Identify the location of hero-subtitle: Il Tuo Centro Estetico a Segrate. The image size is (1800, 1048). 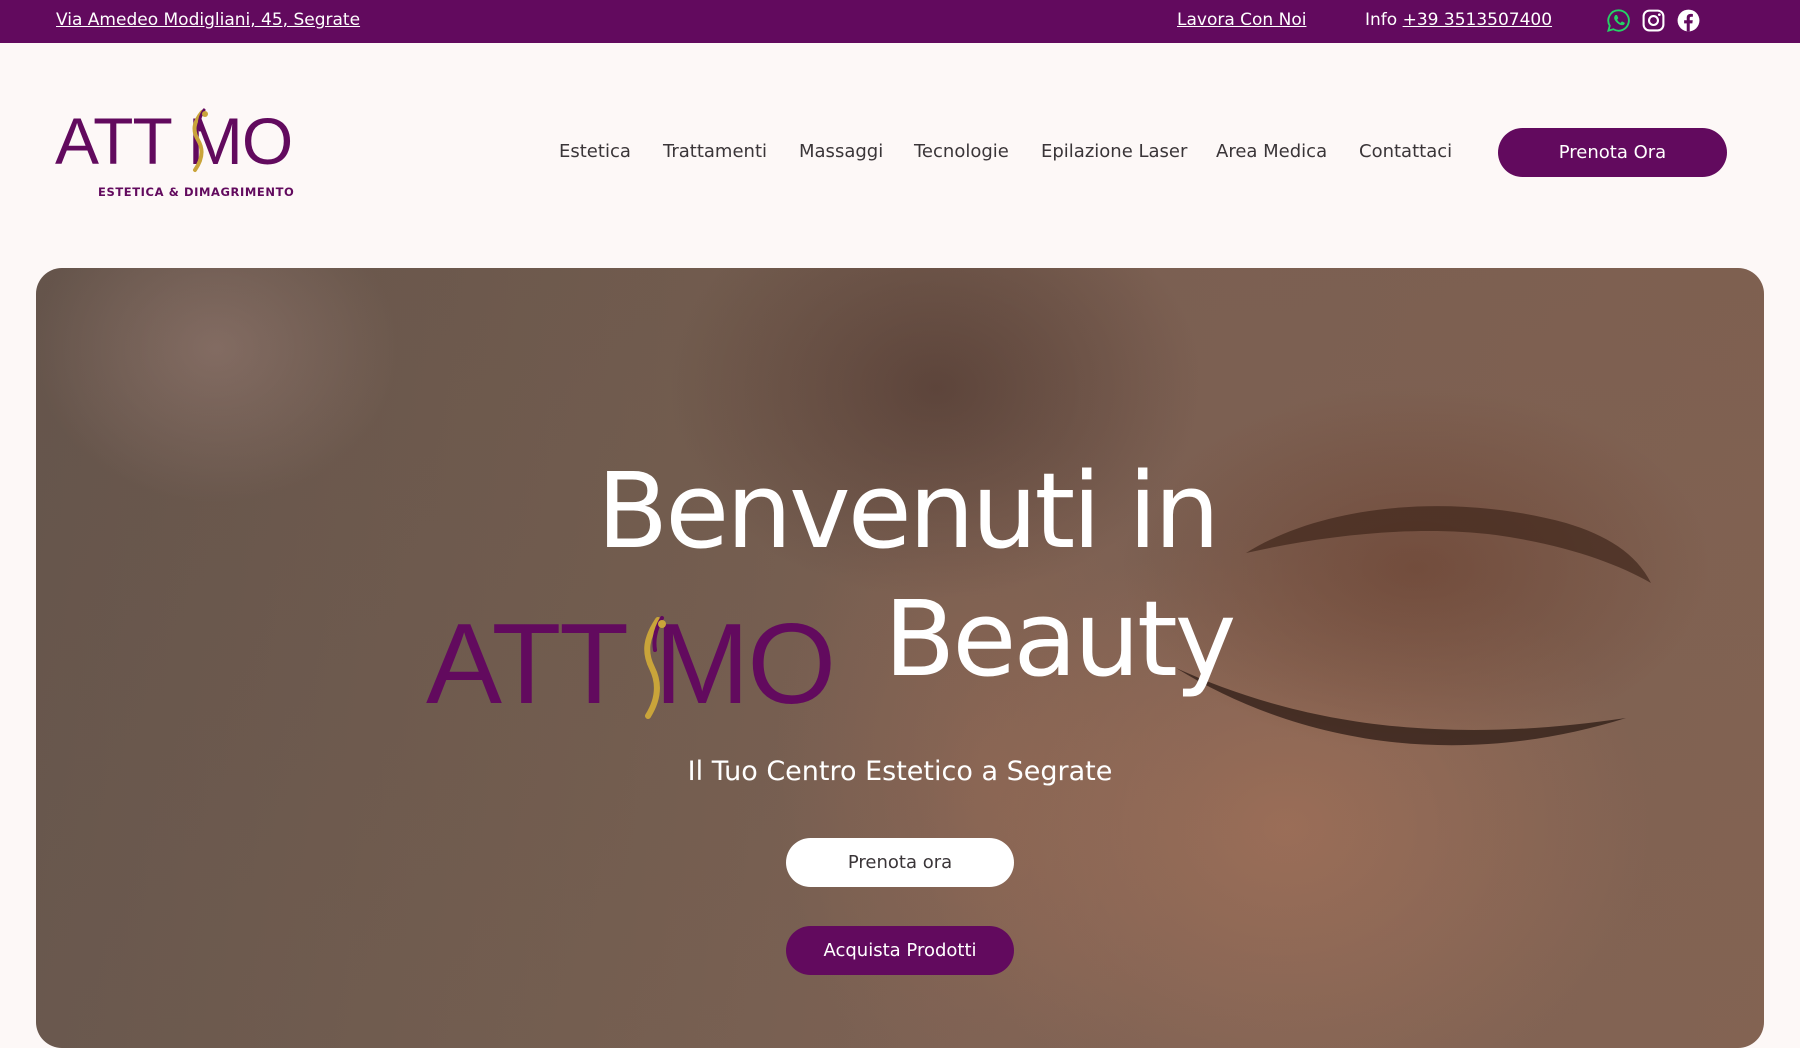
(900, 771).